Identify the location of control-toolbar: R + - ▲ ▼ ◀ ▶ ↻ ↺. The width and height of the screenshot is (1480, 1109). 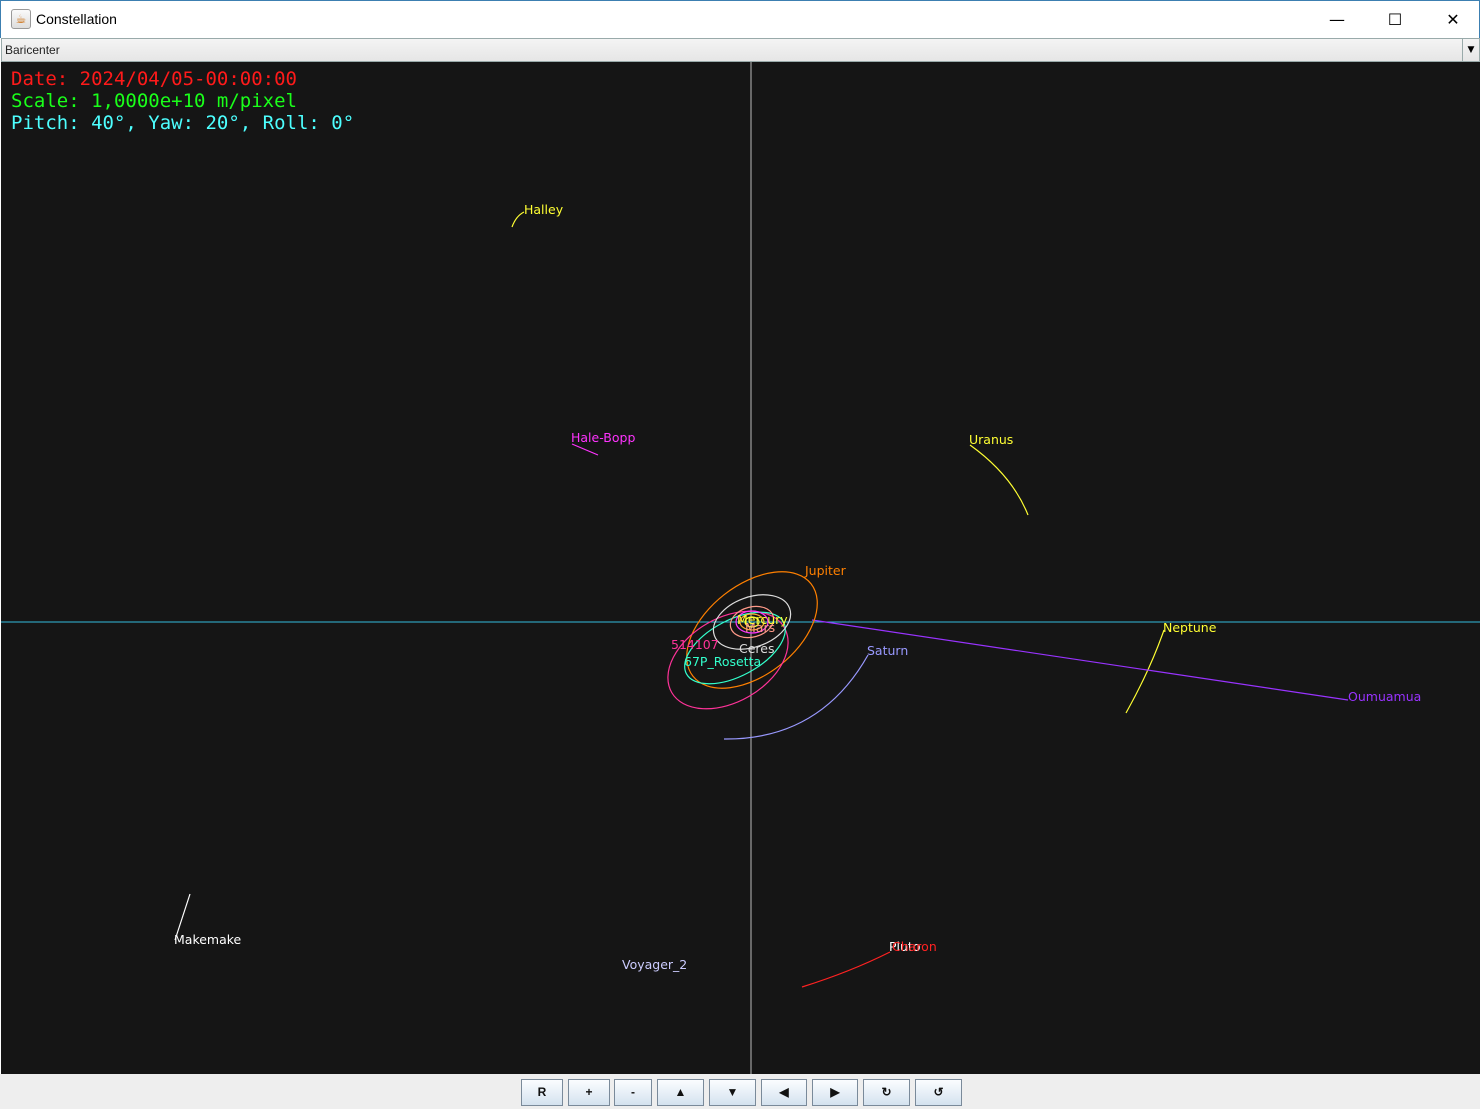
(740, 1091).